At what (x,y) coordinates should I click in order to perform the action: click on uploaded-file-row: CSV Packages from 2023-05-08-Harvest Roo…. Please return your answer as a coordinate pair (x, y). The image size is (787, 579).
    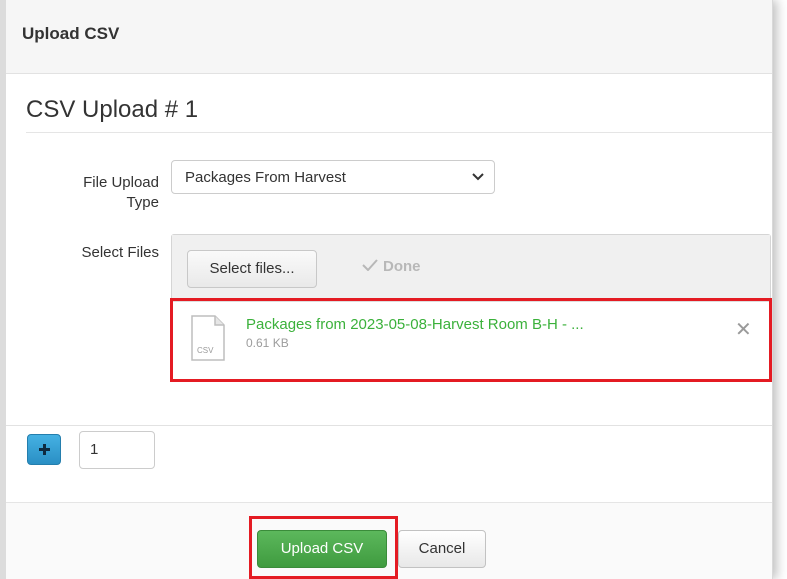
    Looking at the image, I should click on (471, 340).